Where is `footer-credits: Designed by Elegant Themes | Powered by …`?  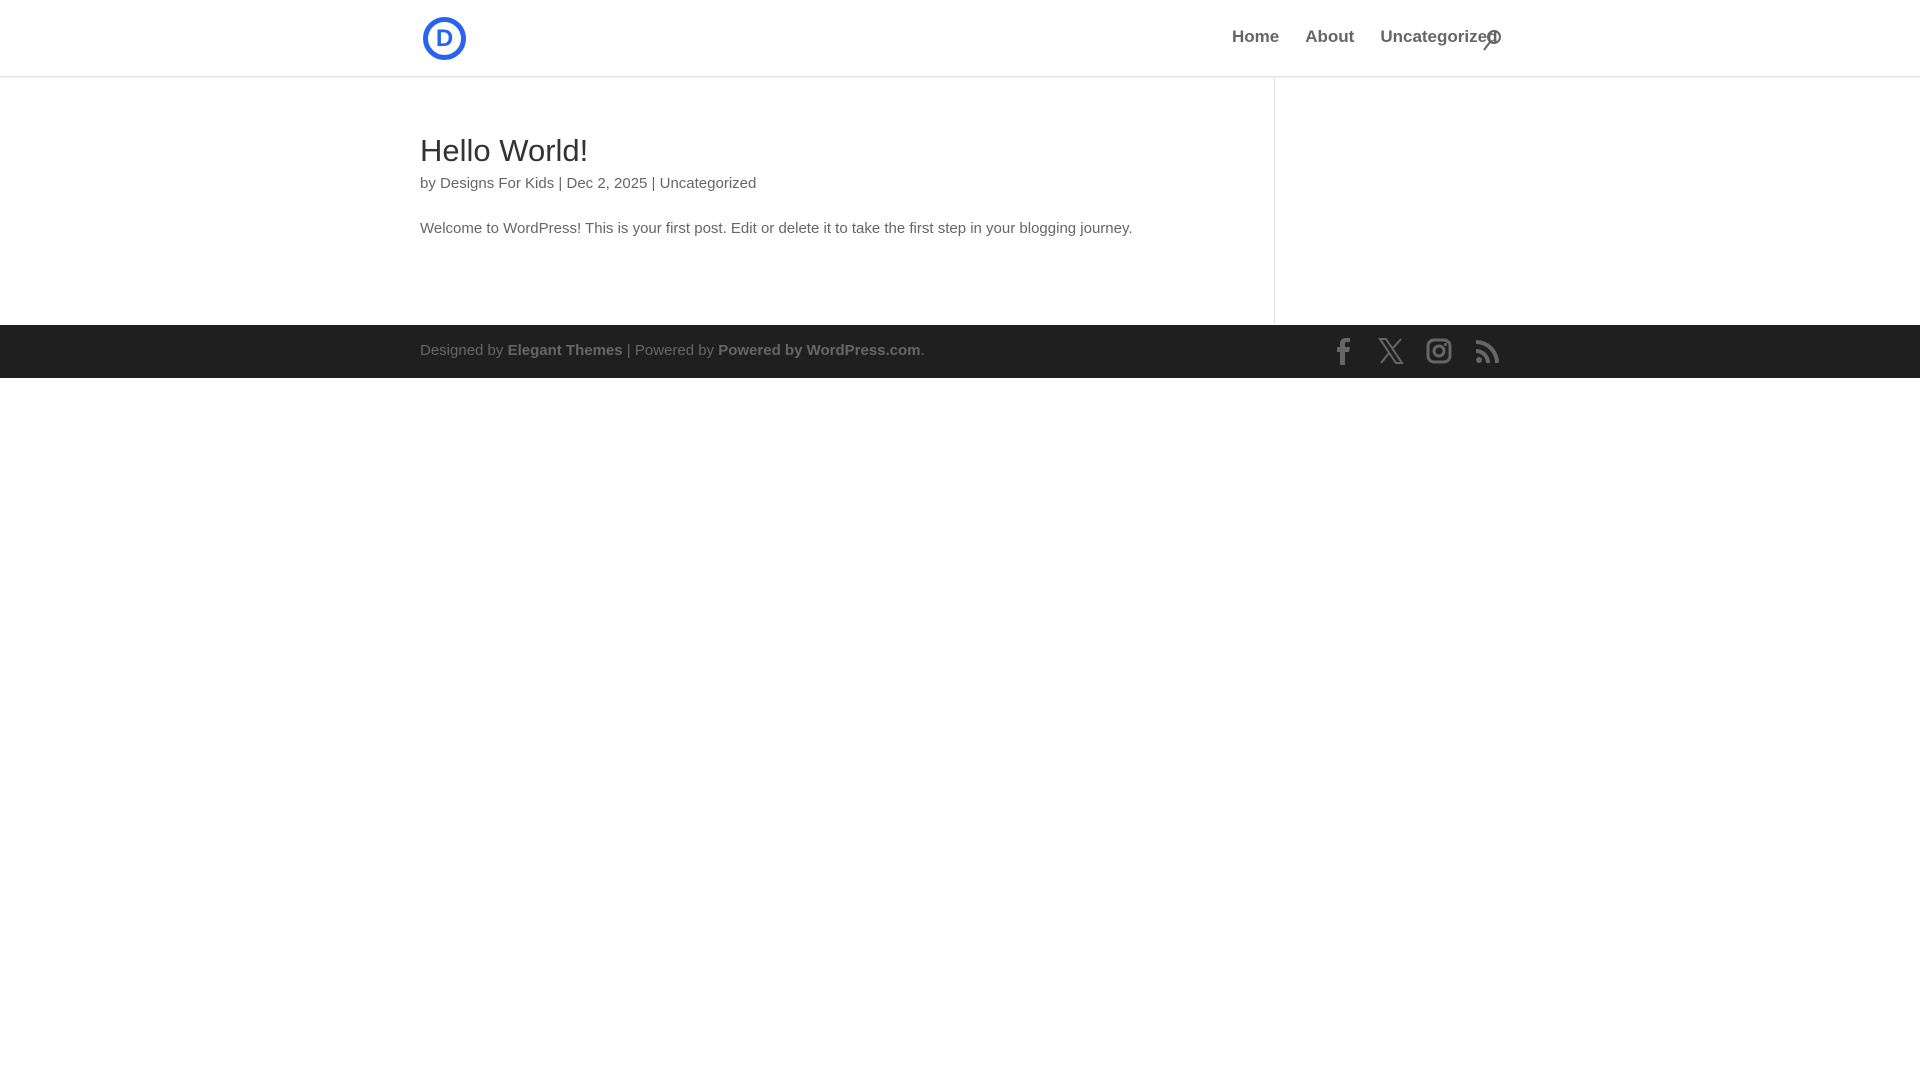
footer-credits: Designed by Elegant Themes | Powered by … is located at coordinates (672, 350).